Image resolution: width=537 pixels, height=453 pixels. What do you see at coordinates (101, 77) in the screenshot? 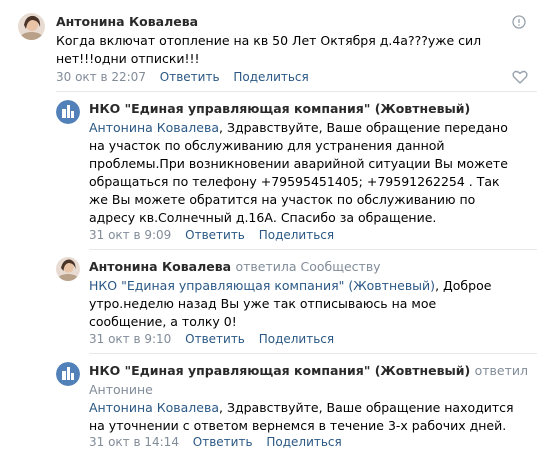
I see `comment-date: 30 окт в 22:07` at bounding box center [101, 77].